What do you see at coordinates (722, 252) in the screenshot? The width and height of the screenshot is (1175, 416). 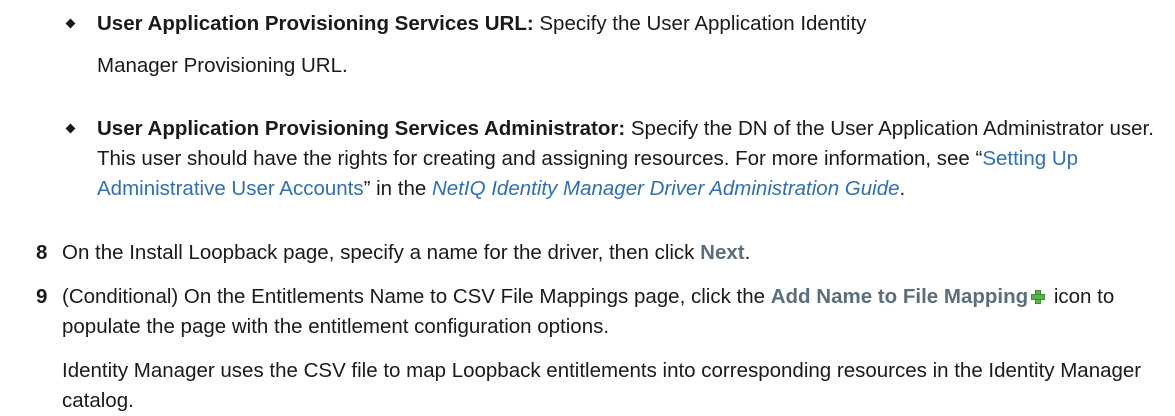 I see `next-button-label: Next` at bounding box center [722, 252].